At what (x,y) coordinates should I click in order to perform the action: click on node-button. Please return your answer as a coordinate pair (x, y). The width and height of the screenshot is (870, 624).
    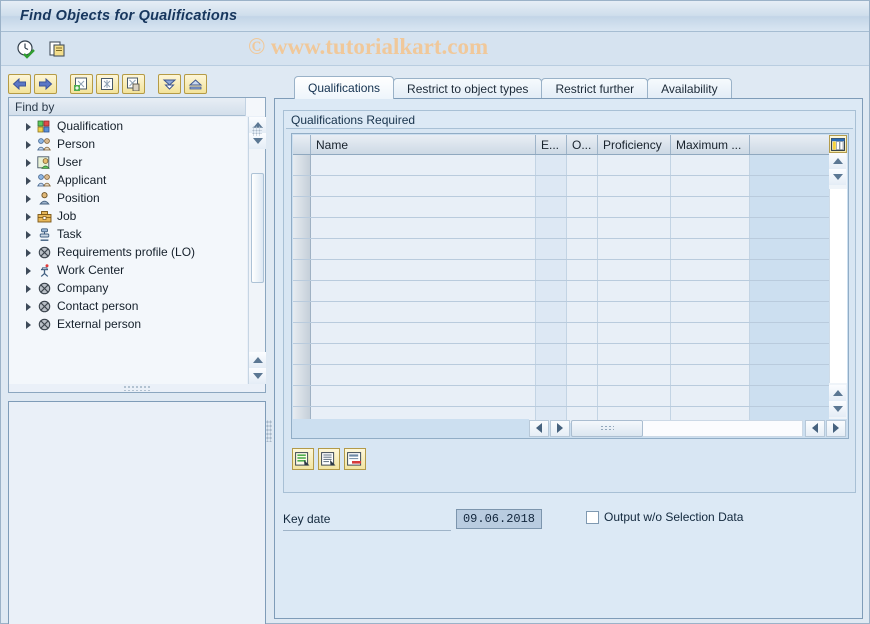
    Looking at the image, I should click on (107, 84).